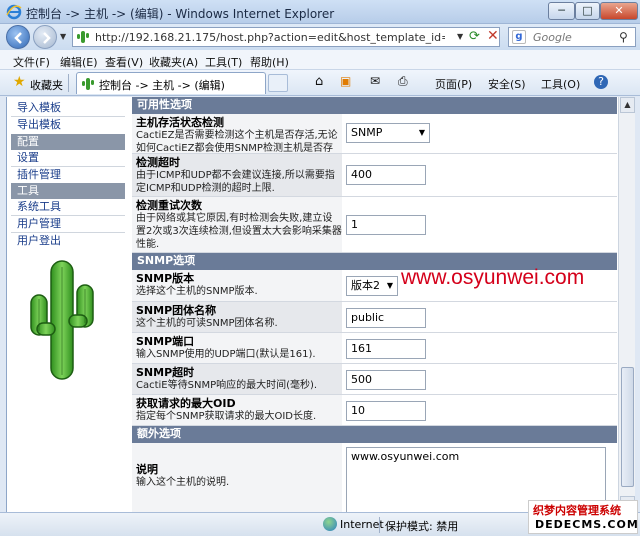  What do you see at coordinates (227, 385) in the screenshot?
I see `field-desc: CactiE等待SNMP响应的最大时间(毫秒).` at bounding box center [227, 385].